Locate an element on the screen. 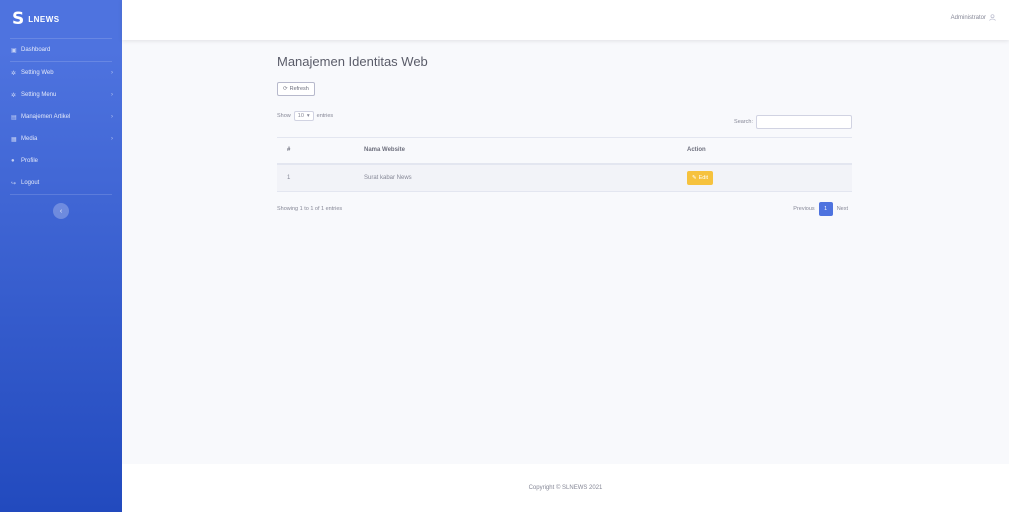 Image resolution: width=1009 pixels, height=512 pixels. entries-label: entries is located at coordinates (325, 116).